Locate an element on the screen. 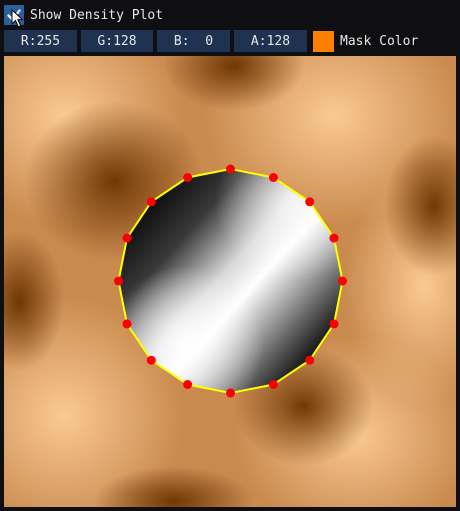 Image resolution: width=460 pixels, height=511 pixels. mask-color-swatch is located at coordinates (323, 41).